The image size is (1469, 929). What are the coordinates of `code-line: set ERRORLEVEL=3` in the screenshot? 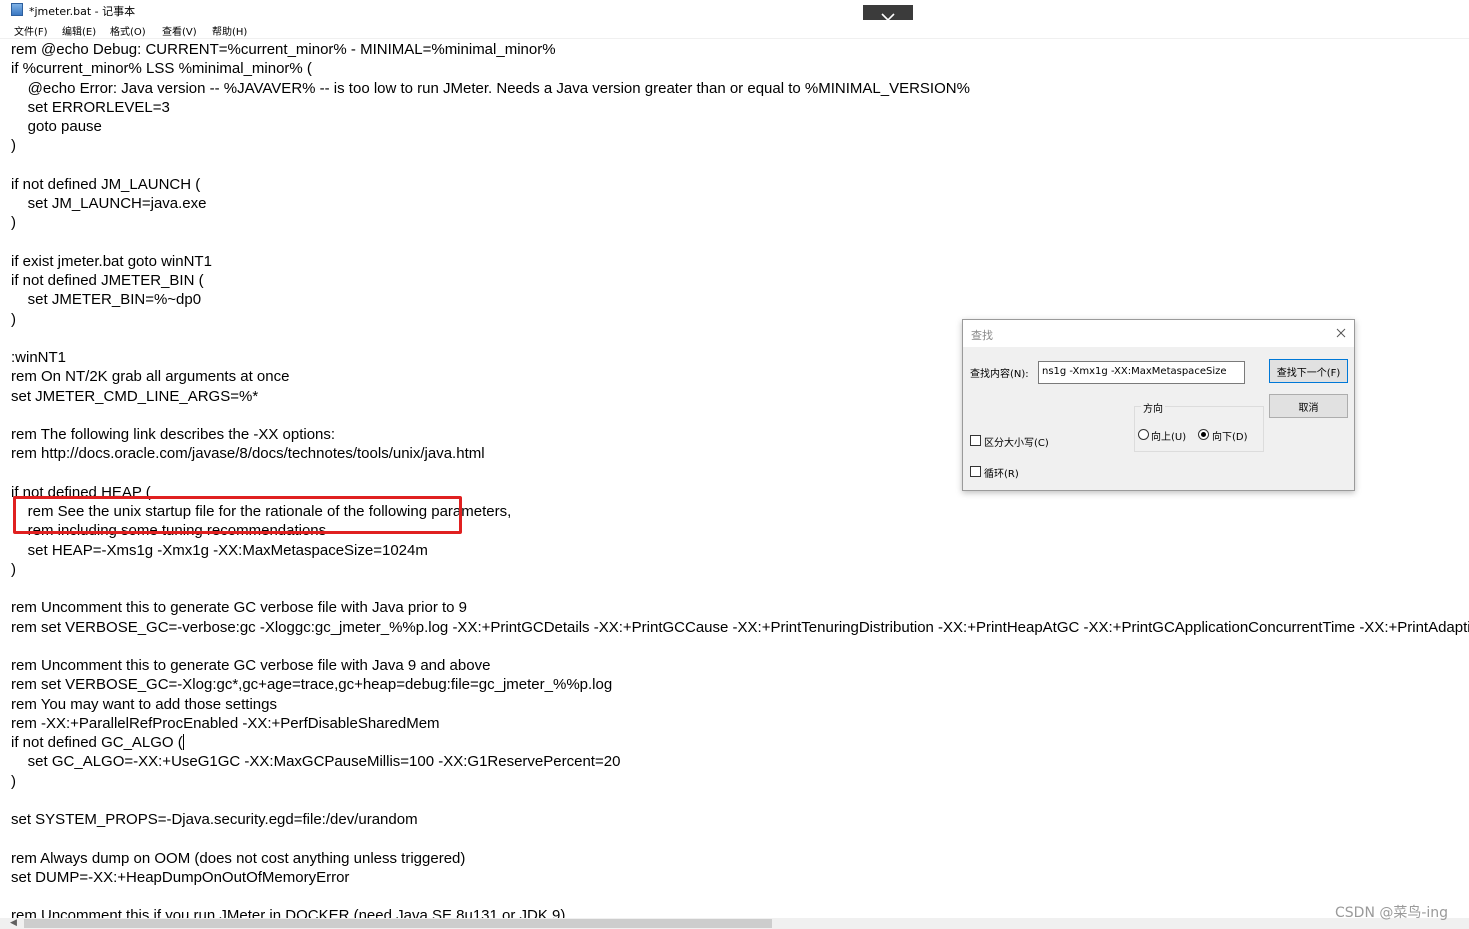 It's located at (90, 107).